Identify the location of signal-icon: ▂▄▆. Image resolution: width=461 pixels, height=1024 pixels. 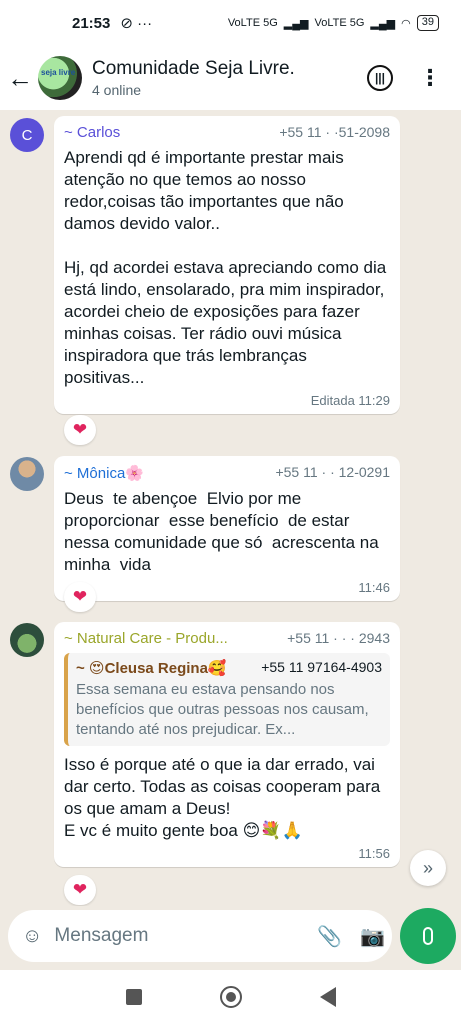
(296, 23).